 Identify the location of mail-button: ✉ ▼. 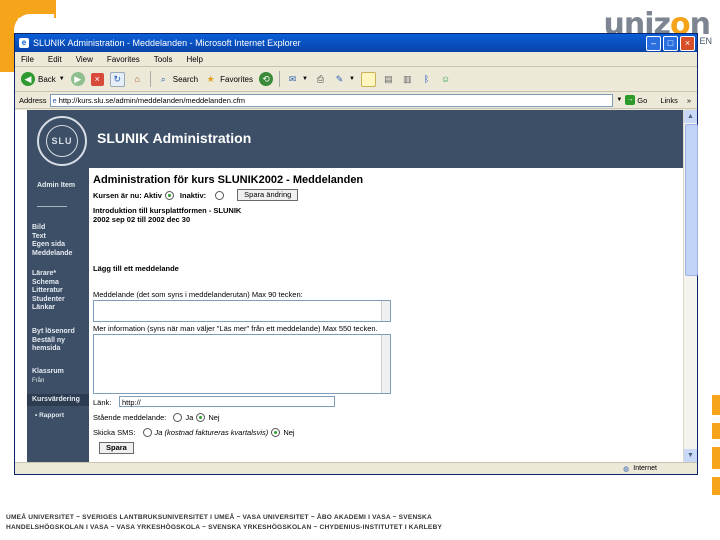
(297, 79).